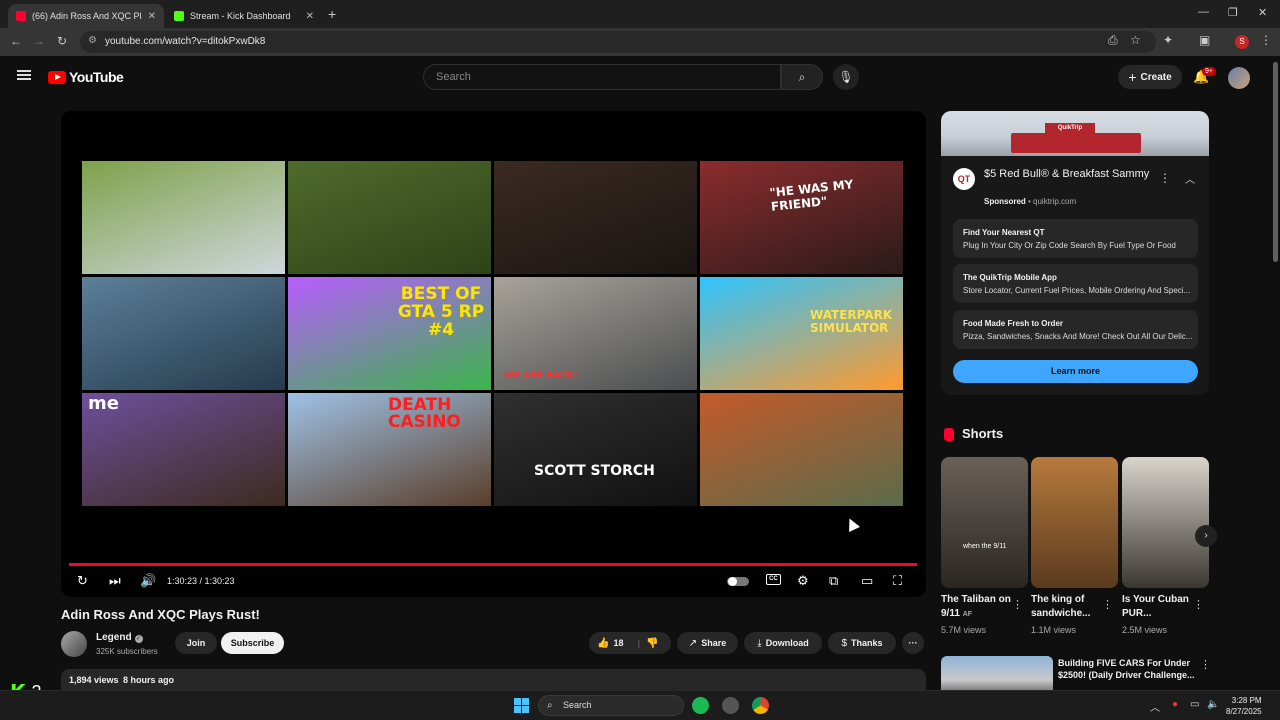  What do you see at coordinates (1194, 704) in the screenshot?
I see `network-icon: ▭` at bounding box center [1194, 704].